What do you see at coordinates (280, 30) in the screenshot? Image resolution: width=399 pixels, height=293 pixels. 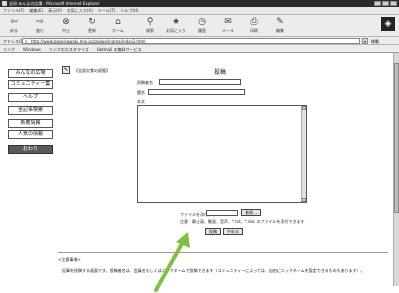 I see `edit-label: 編集` at bounding box center [280, 30].